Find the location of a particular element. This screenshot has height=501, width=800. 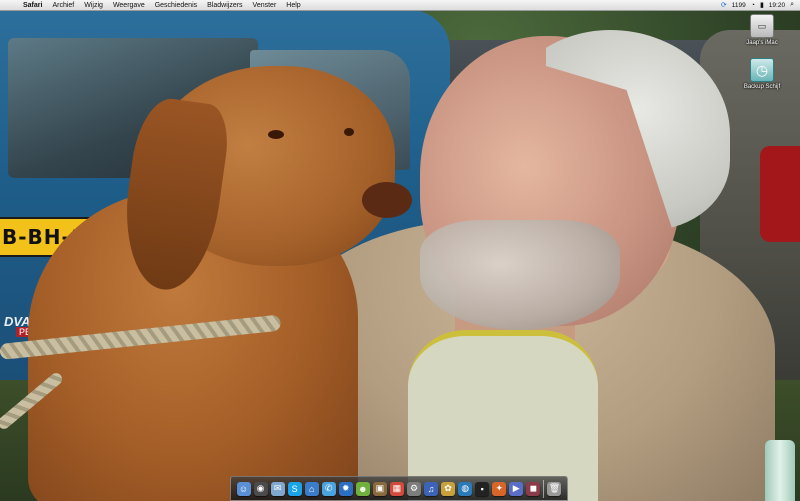

dock-item-quicktime-icon: ▶ is located at coordinates (516, 488).